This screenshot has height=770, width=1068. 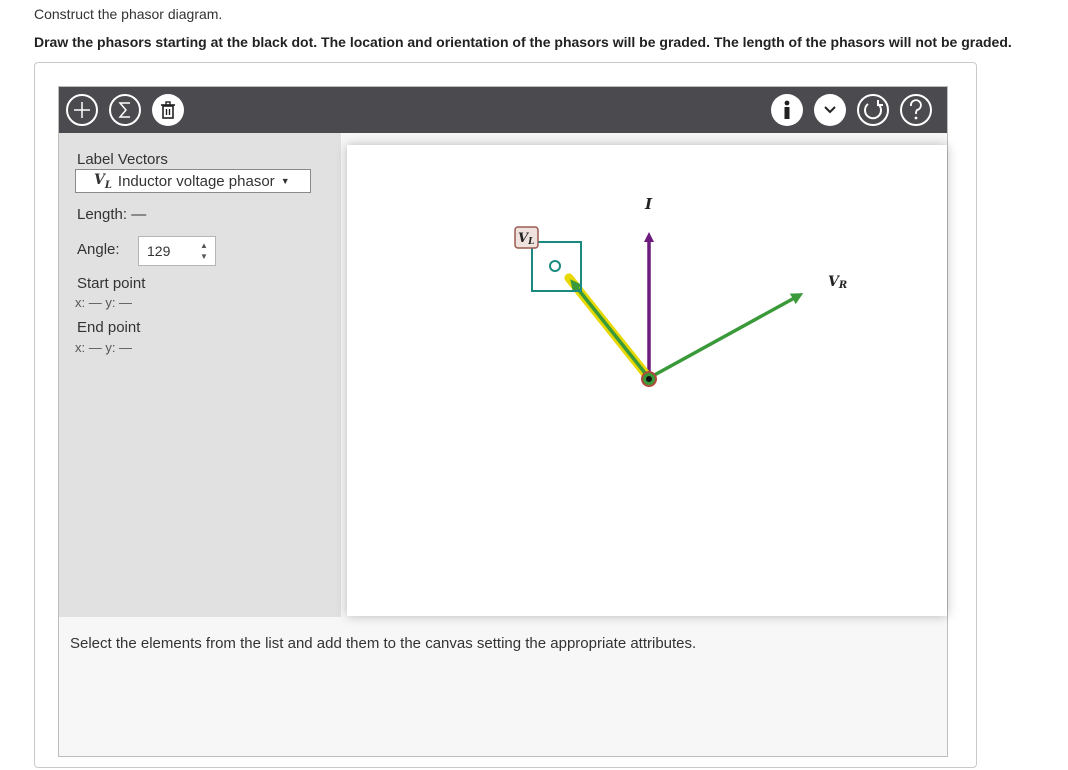 What do you see at coordinates (109, 327) in the screenshot?
I see `end-point-label: End point` at bounding box center [109, 327].